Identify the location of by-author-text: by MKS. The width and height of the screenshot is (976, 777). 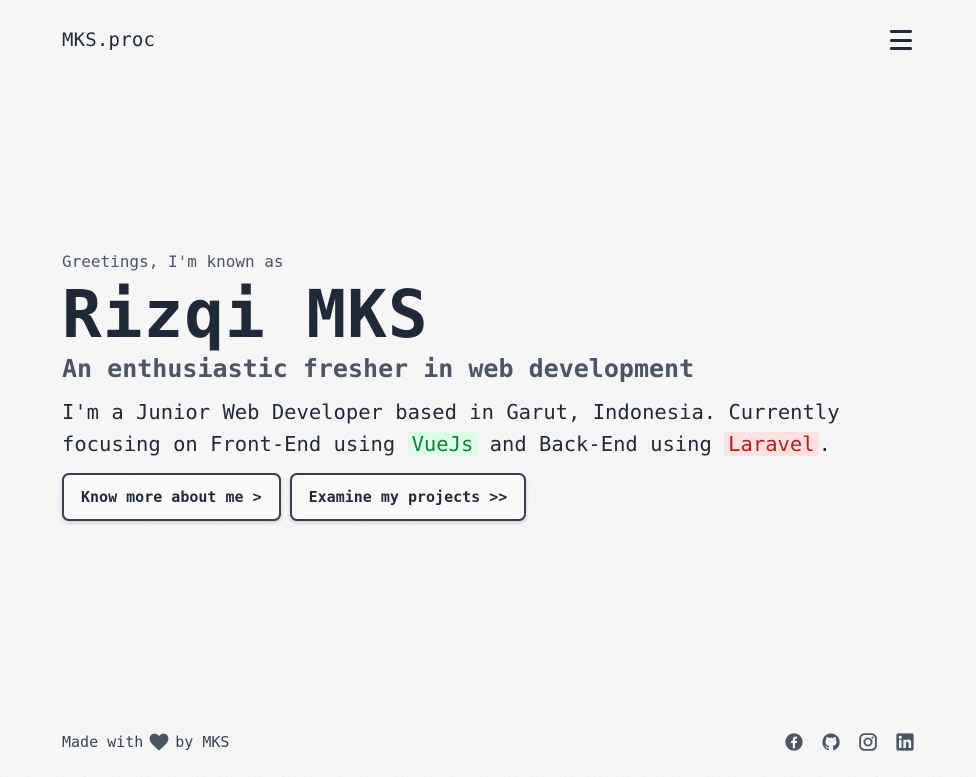
(202, 742).